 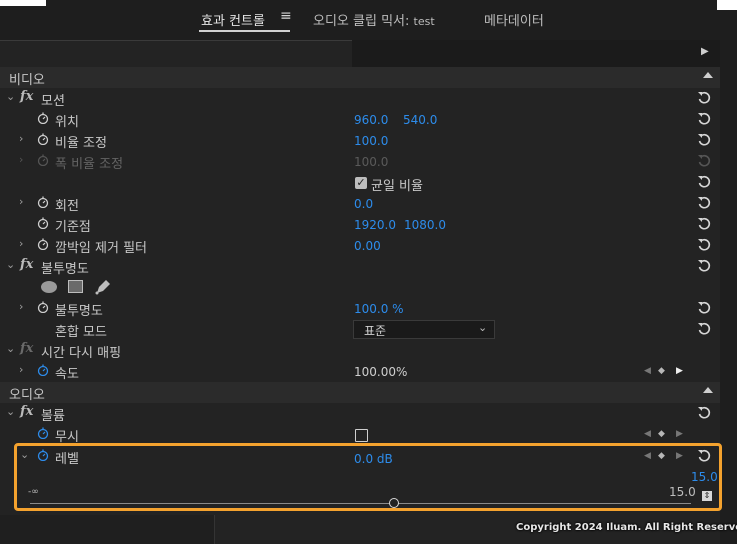 I want to click on tab-effect-controls: 효과 컨트롤, so click(x=233, y=19).